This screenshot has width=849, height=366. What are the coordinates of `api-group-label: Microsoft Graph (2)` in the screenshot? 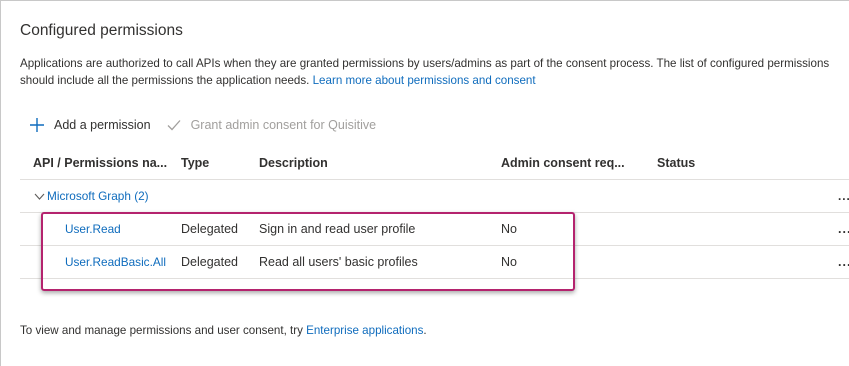 It's located at (98, 196).